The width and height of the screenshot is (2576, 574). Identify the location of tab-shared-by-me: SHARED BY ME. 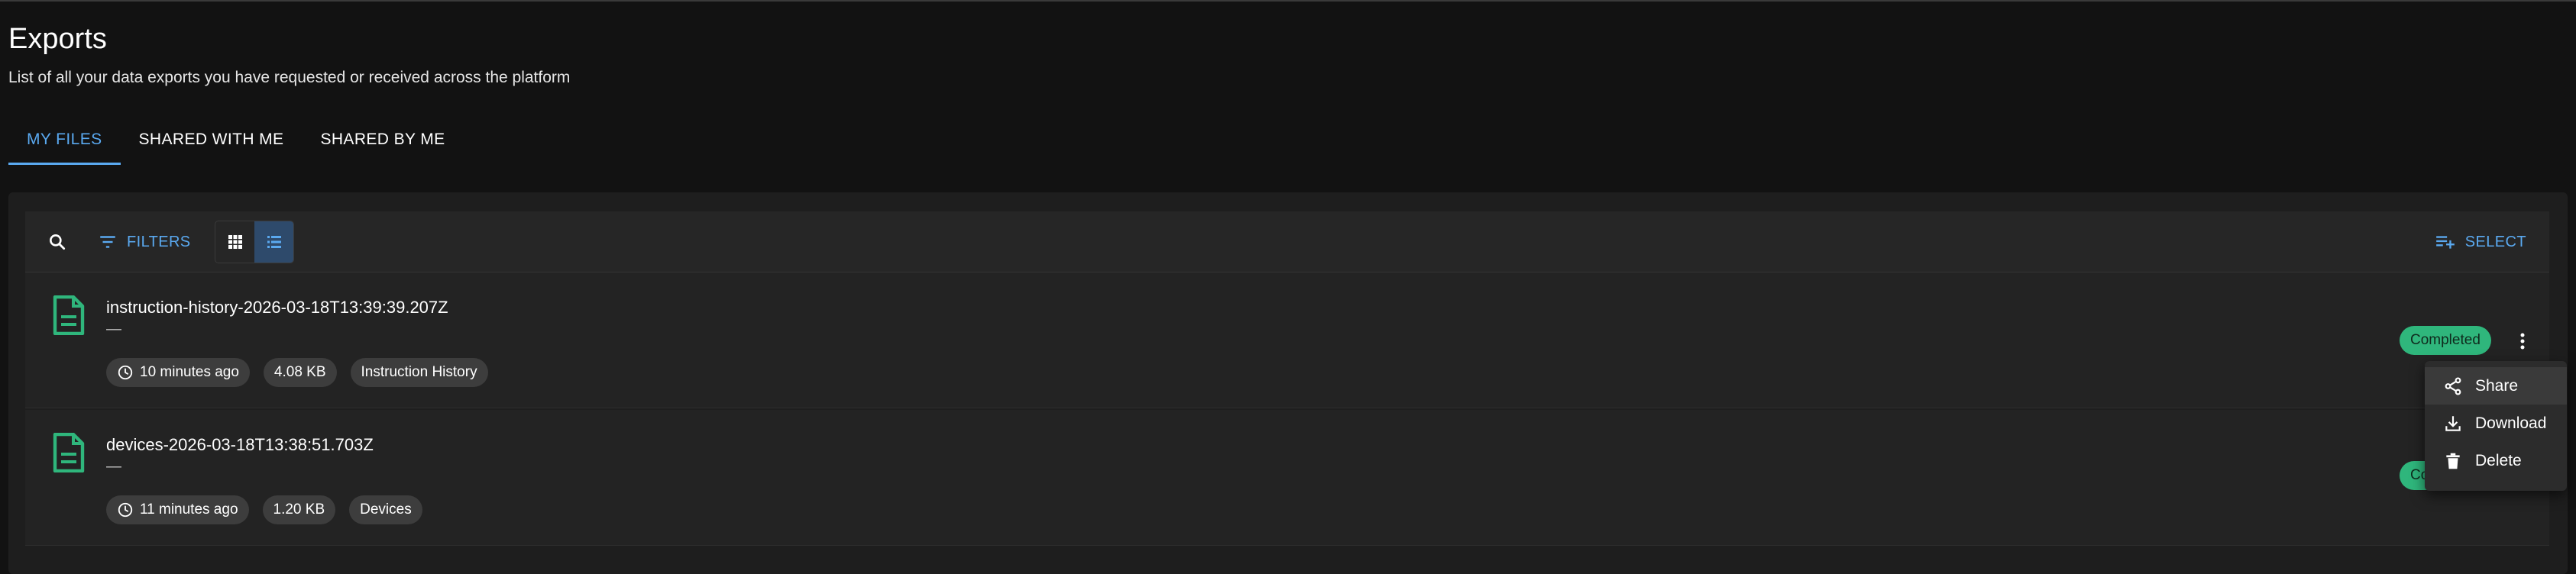
(382, 139).